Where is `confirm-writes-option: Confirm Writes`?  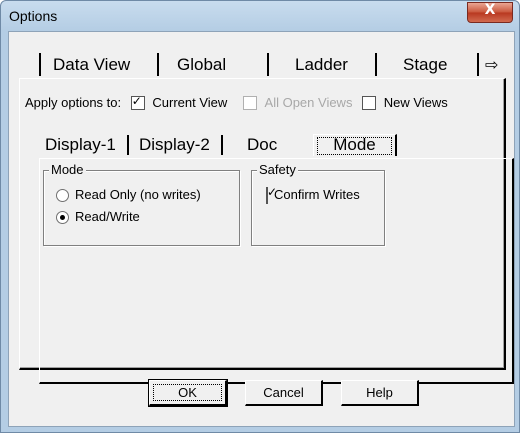 confirm-writes-option: Confirm Writes is located at coordinates (313, 196).